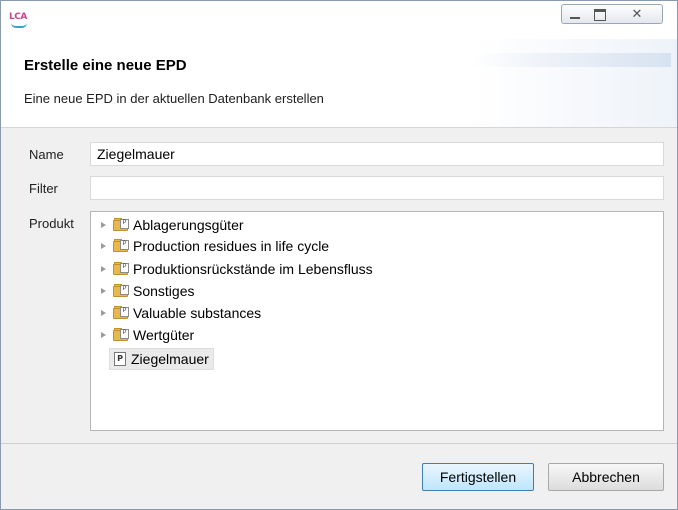  Describe the element at coordinates (164, 291) in the screenshot. I see `tree-item-label: Sonstiges` at that location.